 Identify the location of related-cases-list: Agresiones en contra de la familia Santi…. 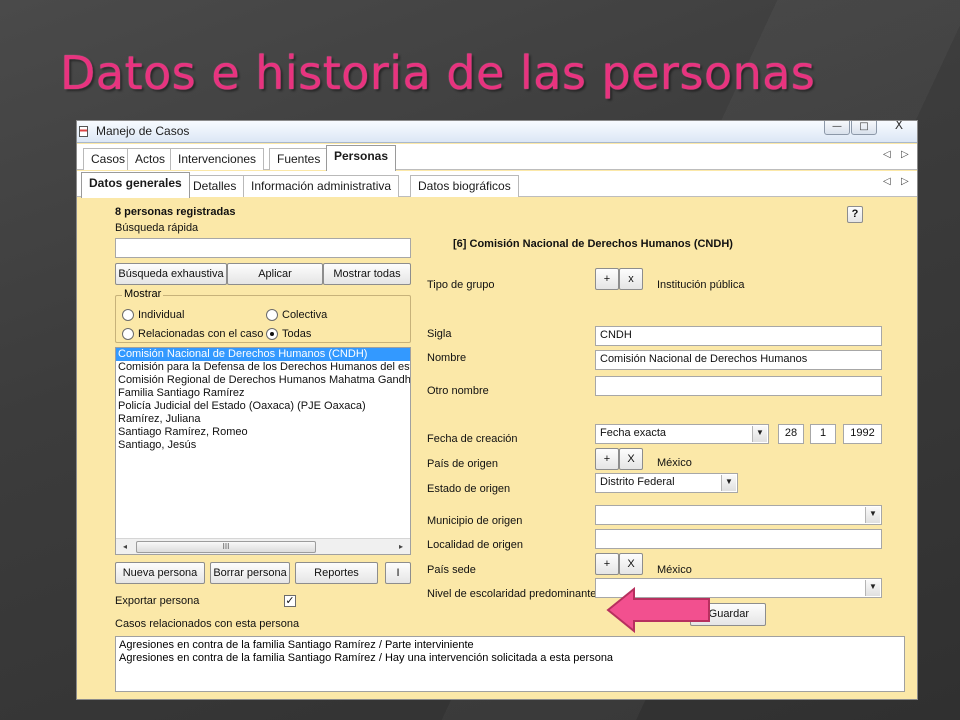
(510, 664).